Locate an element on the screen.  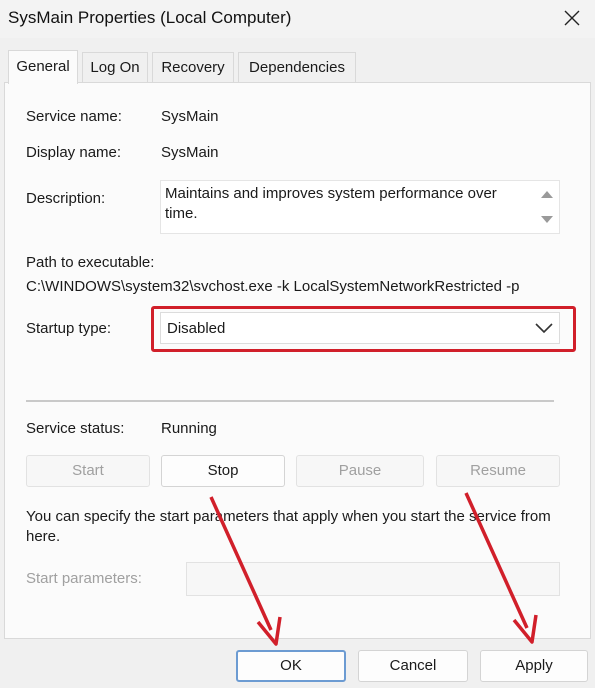
scroll-up-icon is located at coordinates (547, 194).